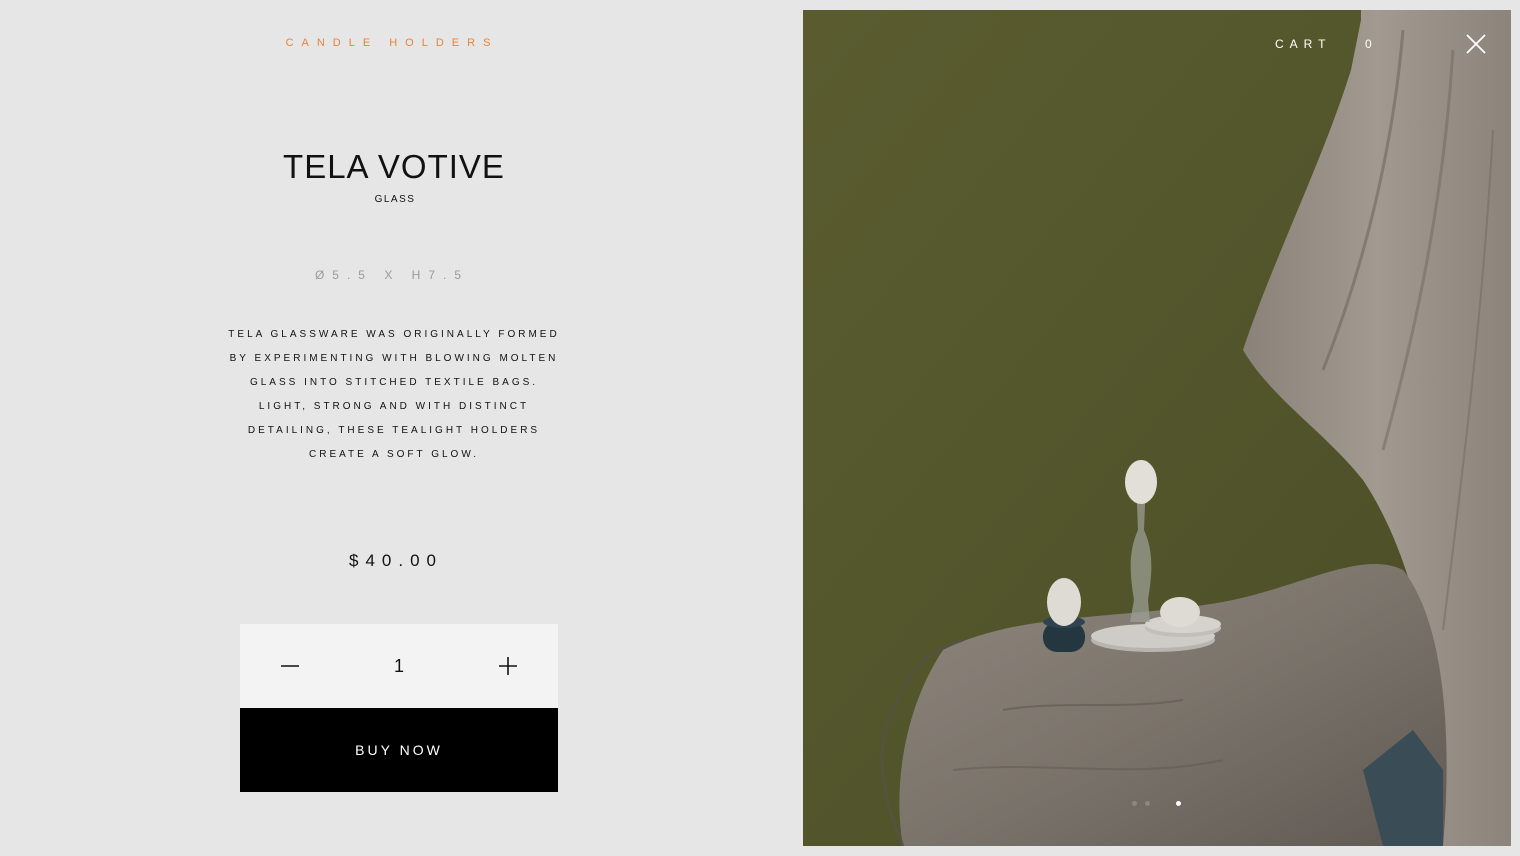 This screenshot has width=1520, height=856. I want to click on product-material: GLASS, so click(395, 199).